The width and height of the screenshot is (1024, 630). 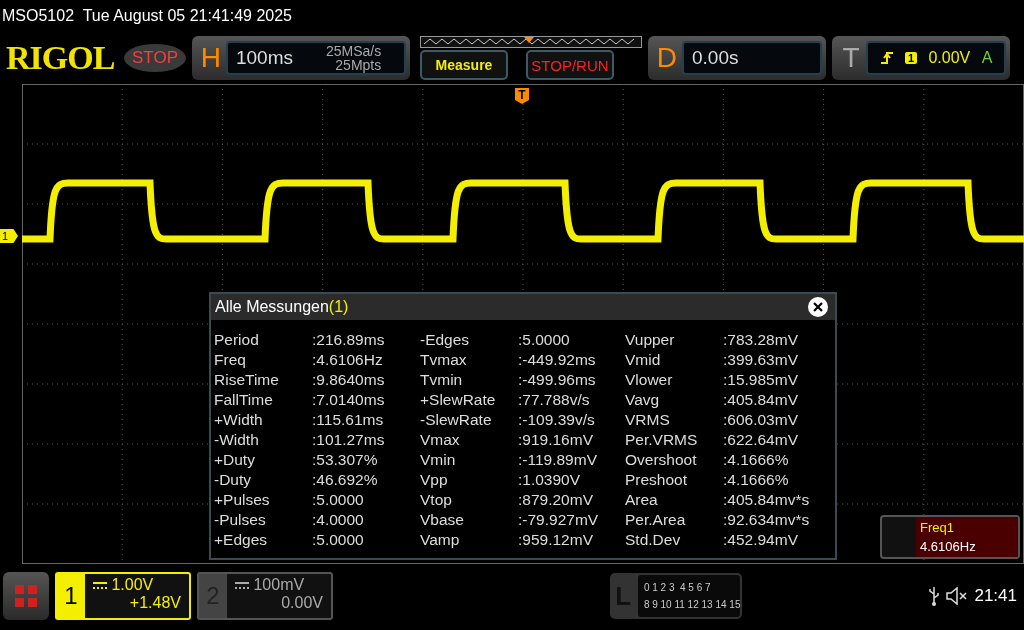 What do you see at coordinates (241, 540) in the screenshot?
I see `measurement-name: +Edges` at bounding box center [241, 540].